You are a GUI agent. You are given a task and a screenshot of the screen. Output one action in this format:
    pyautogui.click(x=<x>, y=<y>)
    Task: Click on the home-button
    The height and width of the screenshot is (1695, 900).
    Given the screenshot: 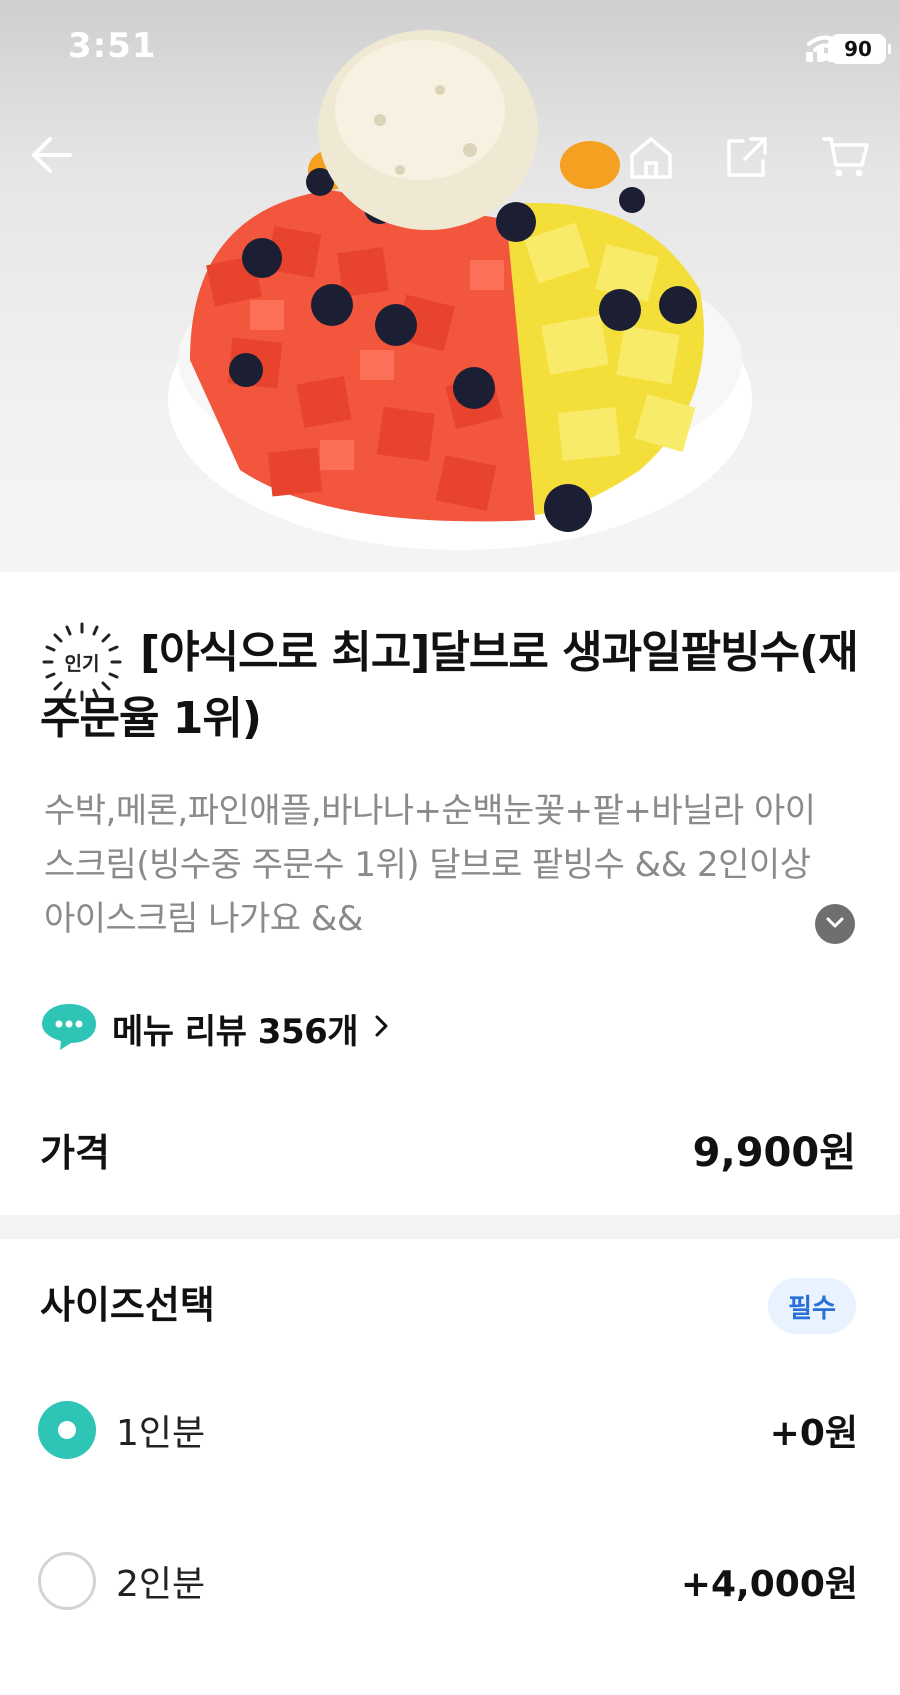 What is the action you would take?
    pyautogui.click(x=658, y=165)
    